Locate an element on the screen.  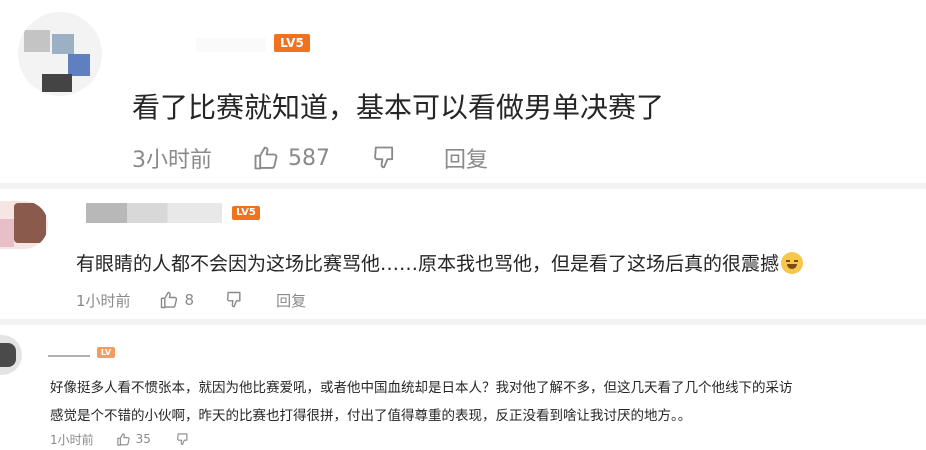
comment-text: 有眼睛的人都不会因为这场比赛骂他……原本我也骂他，但是看了这场后真的很震撼 is located at coordinates (440, 262).